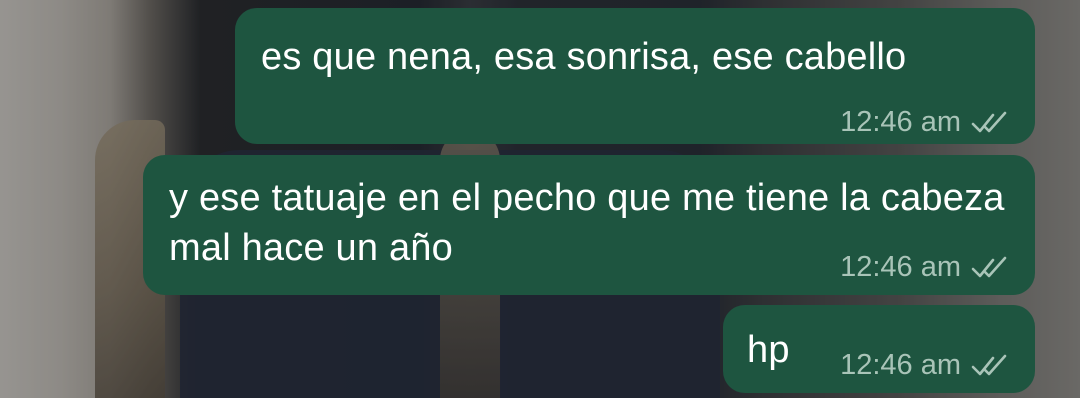 The width and height of the screenshot is (1080, 398). What do you see at coordinates (584, 57) in the screenshot?
I see `message-text: es que nena, esa sonrisa, ese cabello` at bounding box center [584, 57].